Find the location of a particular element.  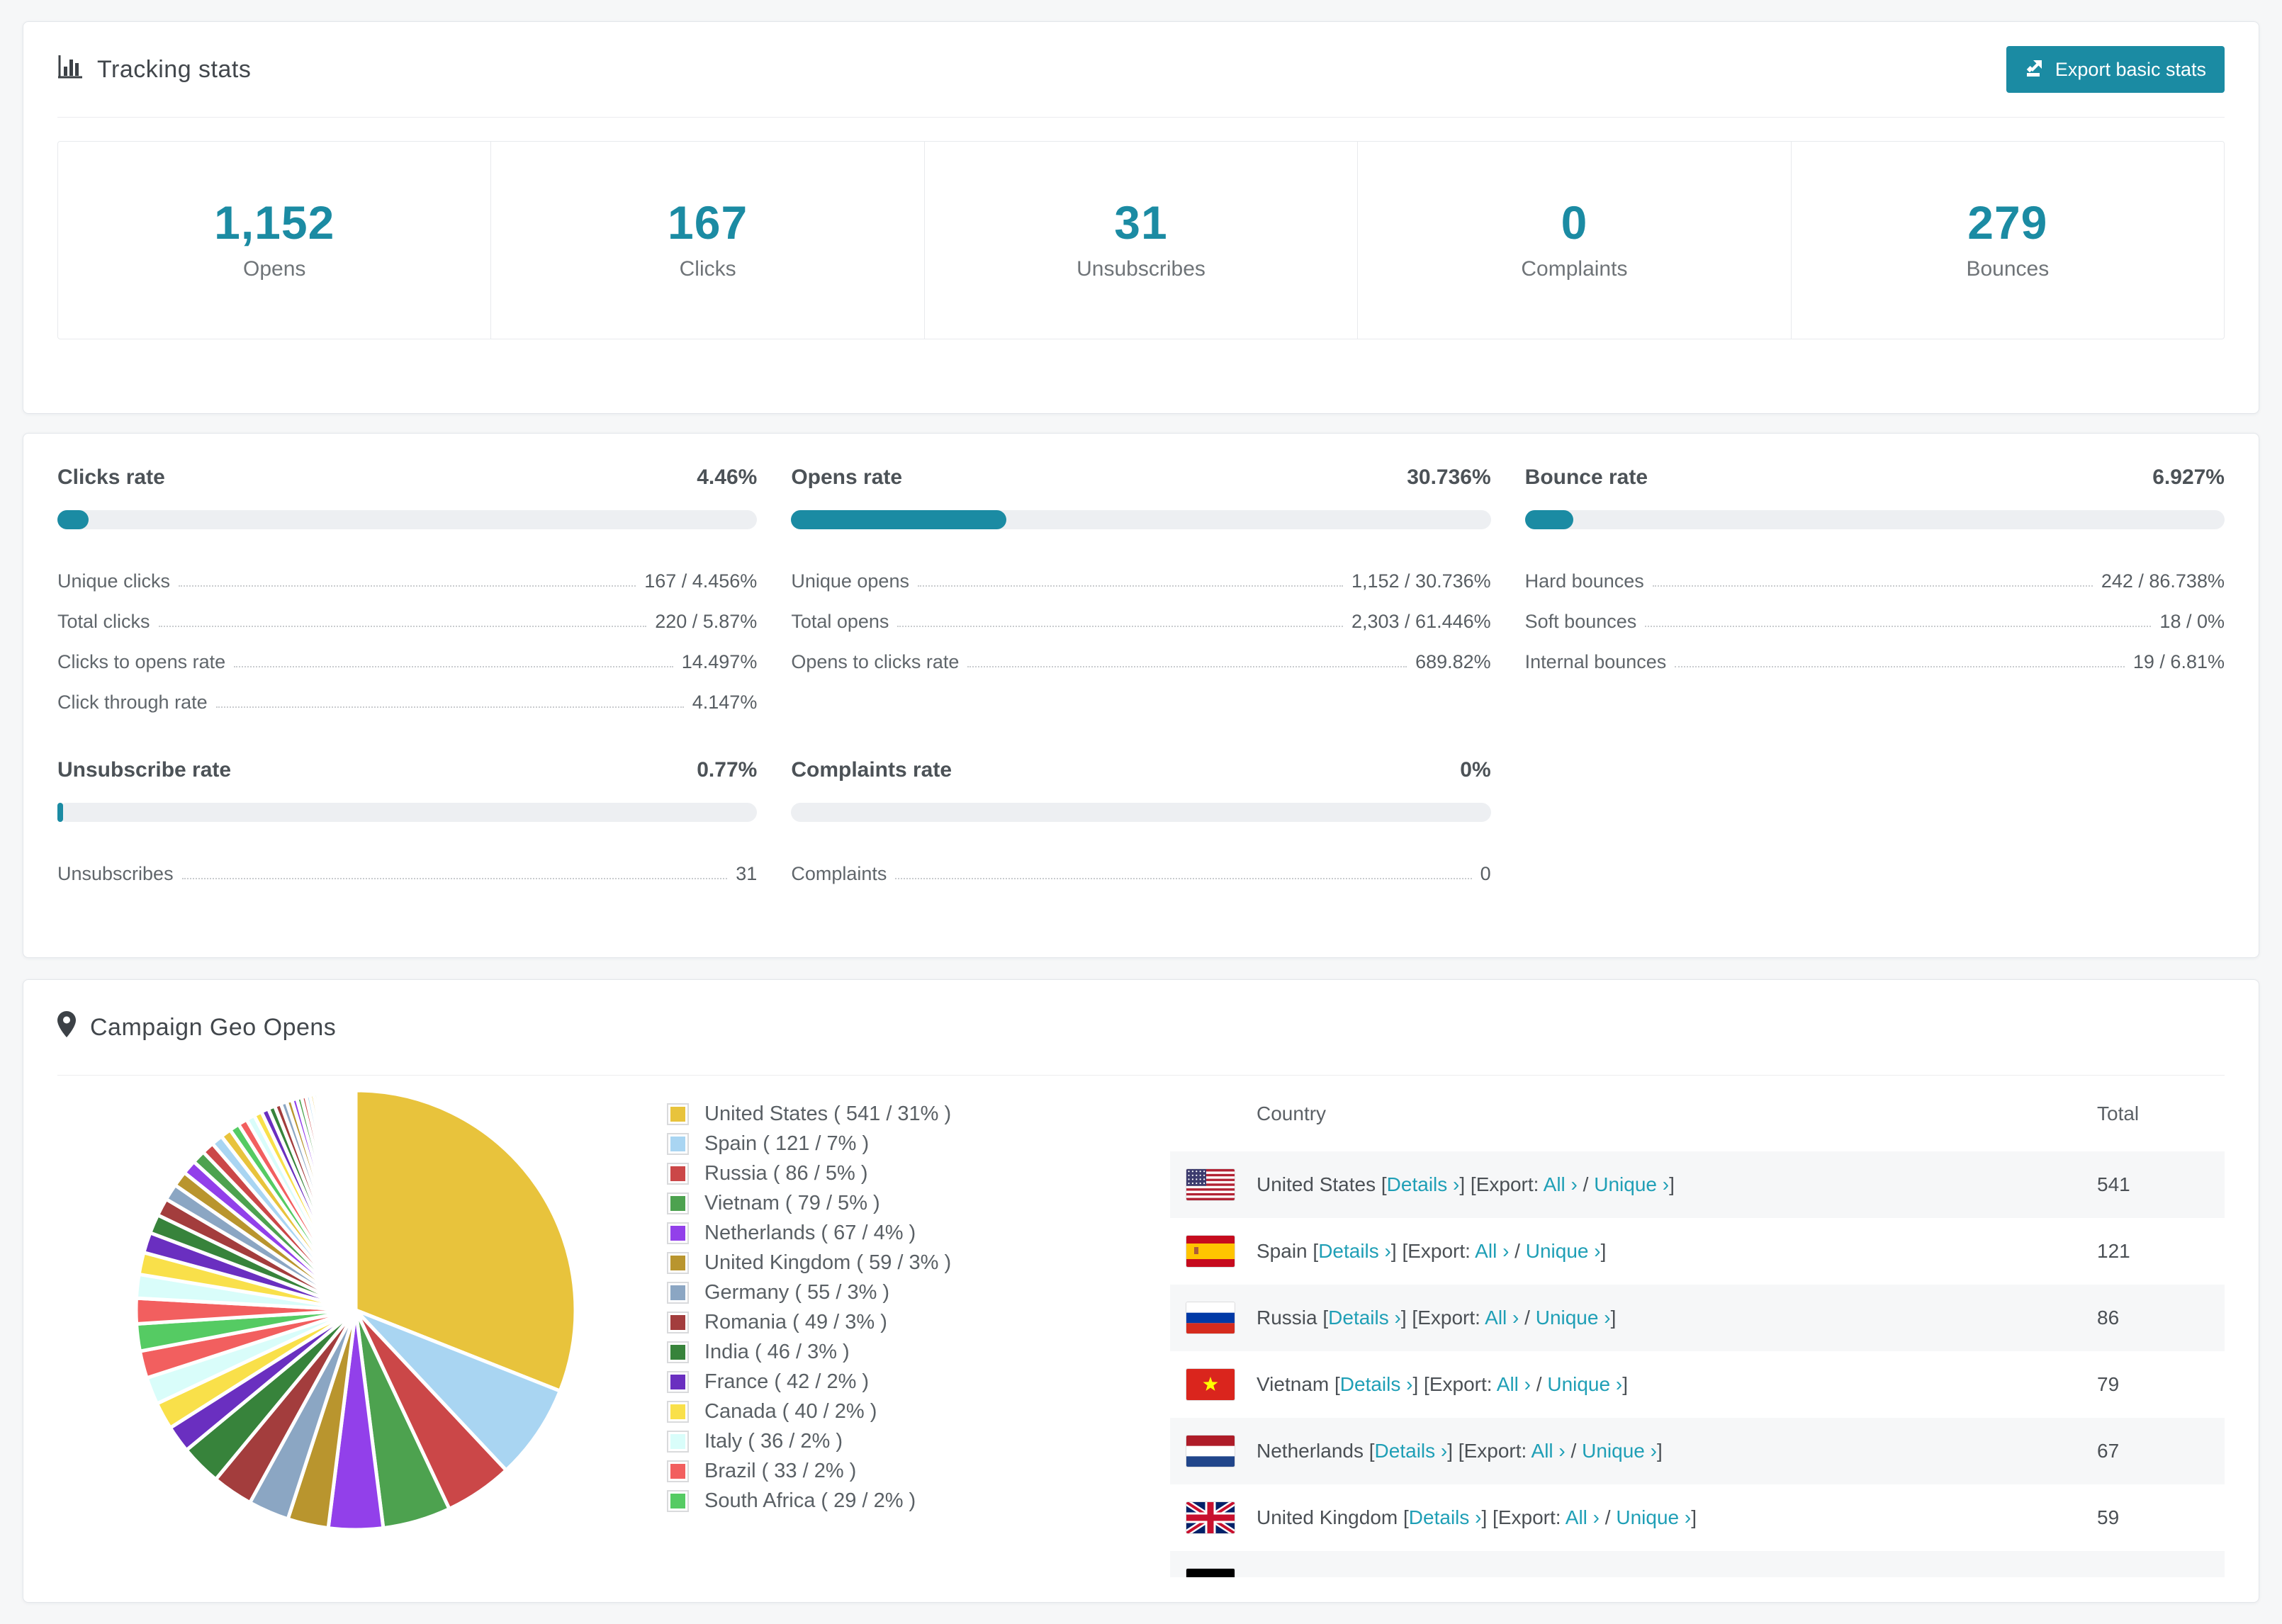

legend-item-italy: Italy ( 36 / 2% ) is located at coordinates (894, 1441).